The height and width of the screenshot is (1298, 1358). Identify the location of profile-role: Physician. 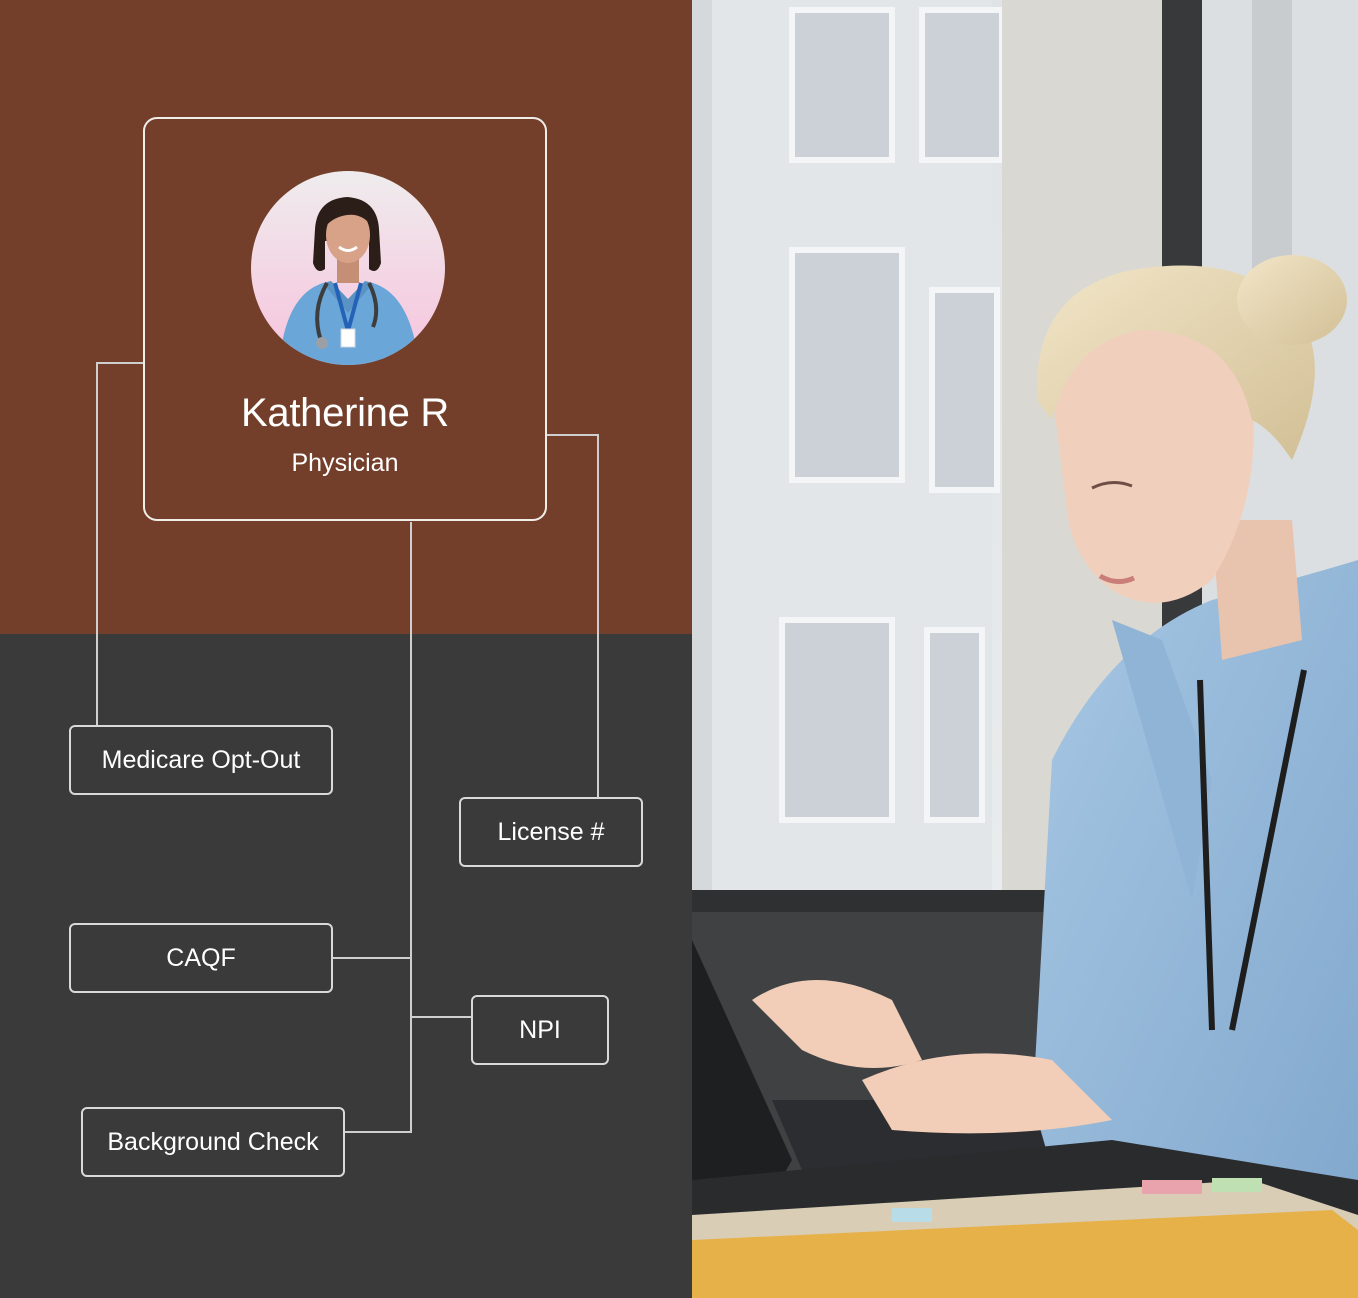
(345, 463).